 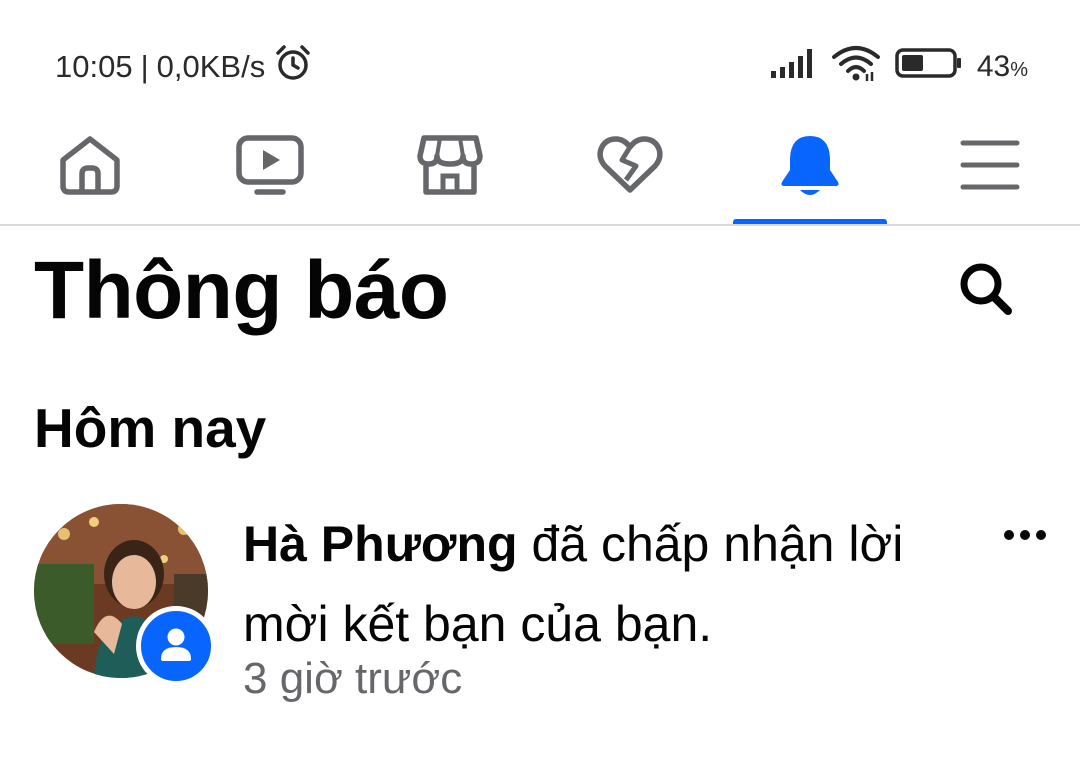 I want to click on store-icon, so click(x=450, y=167).